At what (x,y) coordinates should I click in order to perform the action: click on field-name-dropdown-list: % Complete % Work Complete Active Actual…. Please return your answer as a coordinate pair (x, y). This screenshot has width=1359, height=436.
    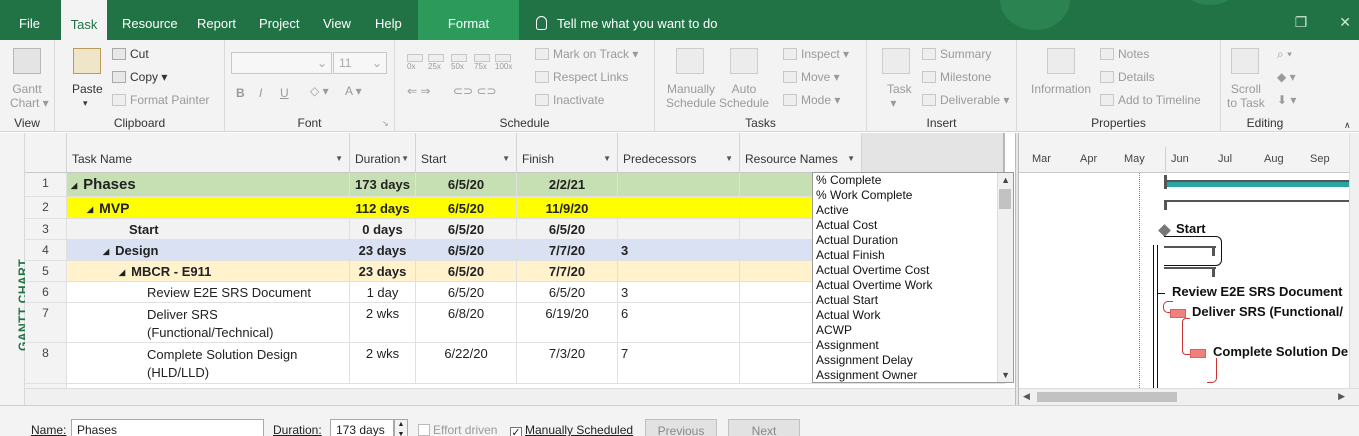
    Looking at the image, I should click on (913, 277).